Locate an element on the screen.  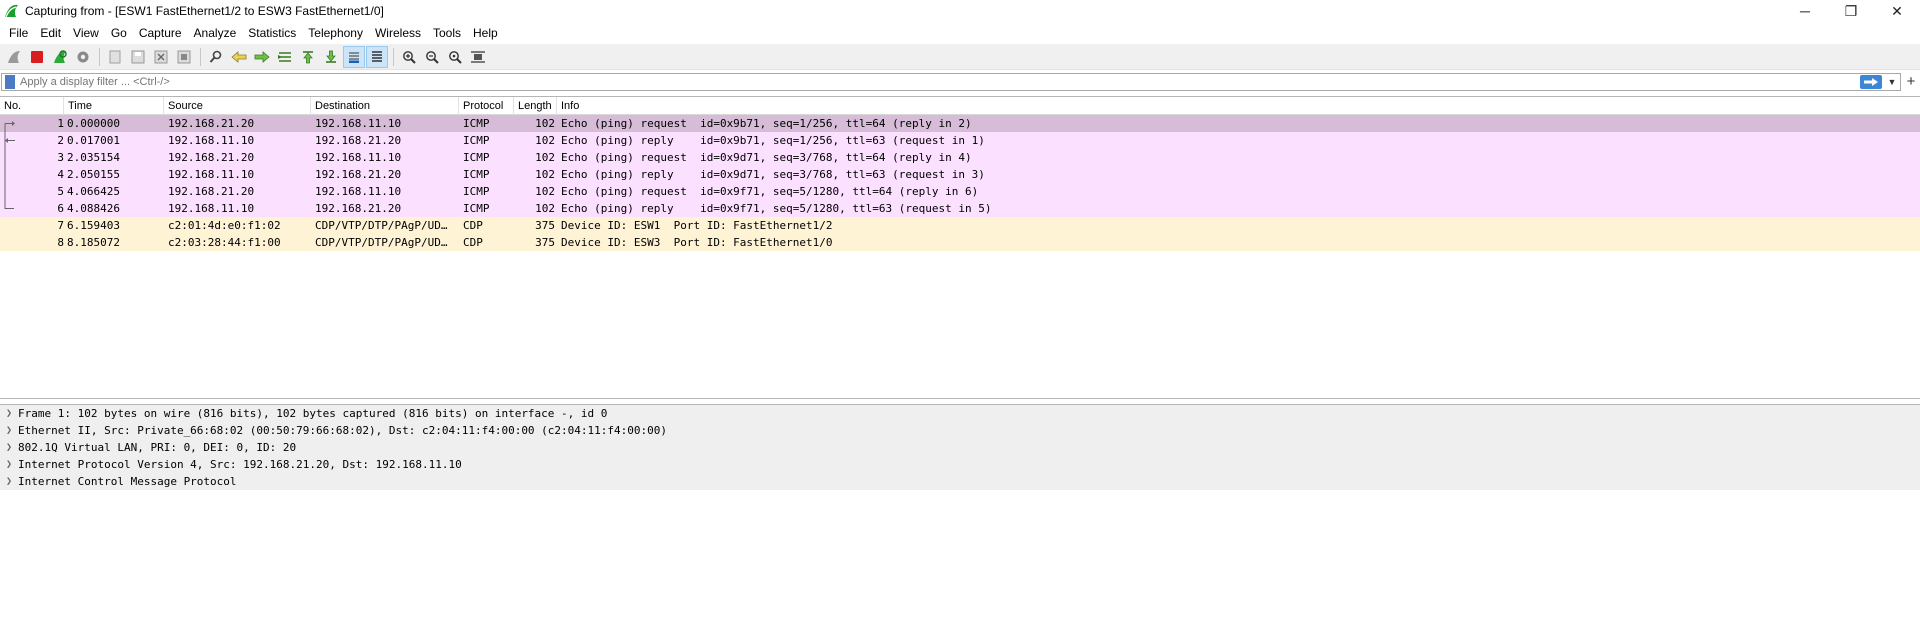
restore-button: ❐ is located at coordinates (1851, 11).